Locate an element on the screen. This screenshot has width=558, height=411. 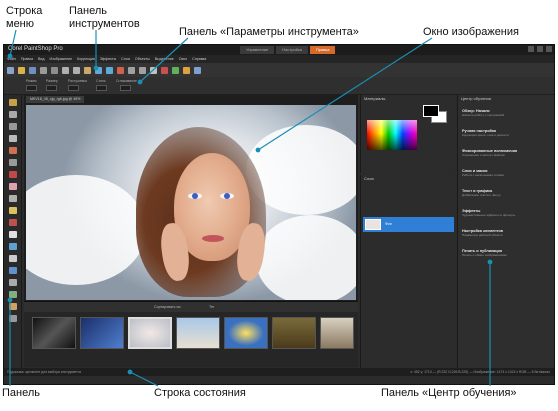
undo-icon is located at coordinates (98, 70).